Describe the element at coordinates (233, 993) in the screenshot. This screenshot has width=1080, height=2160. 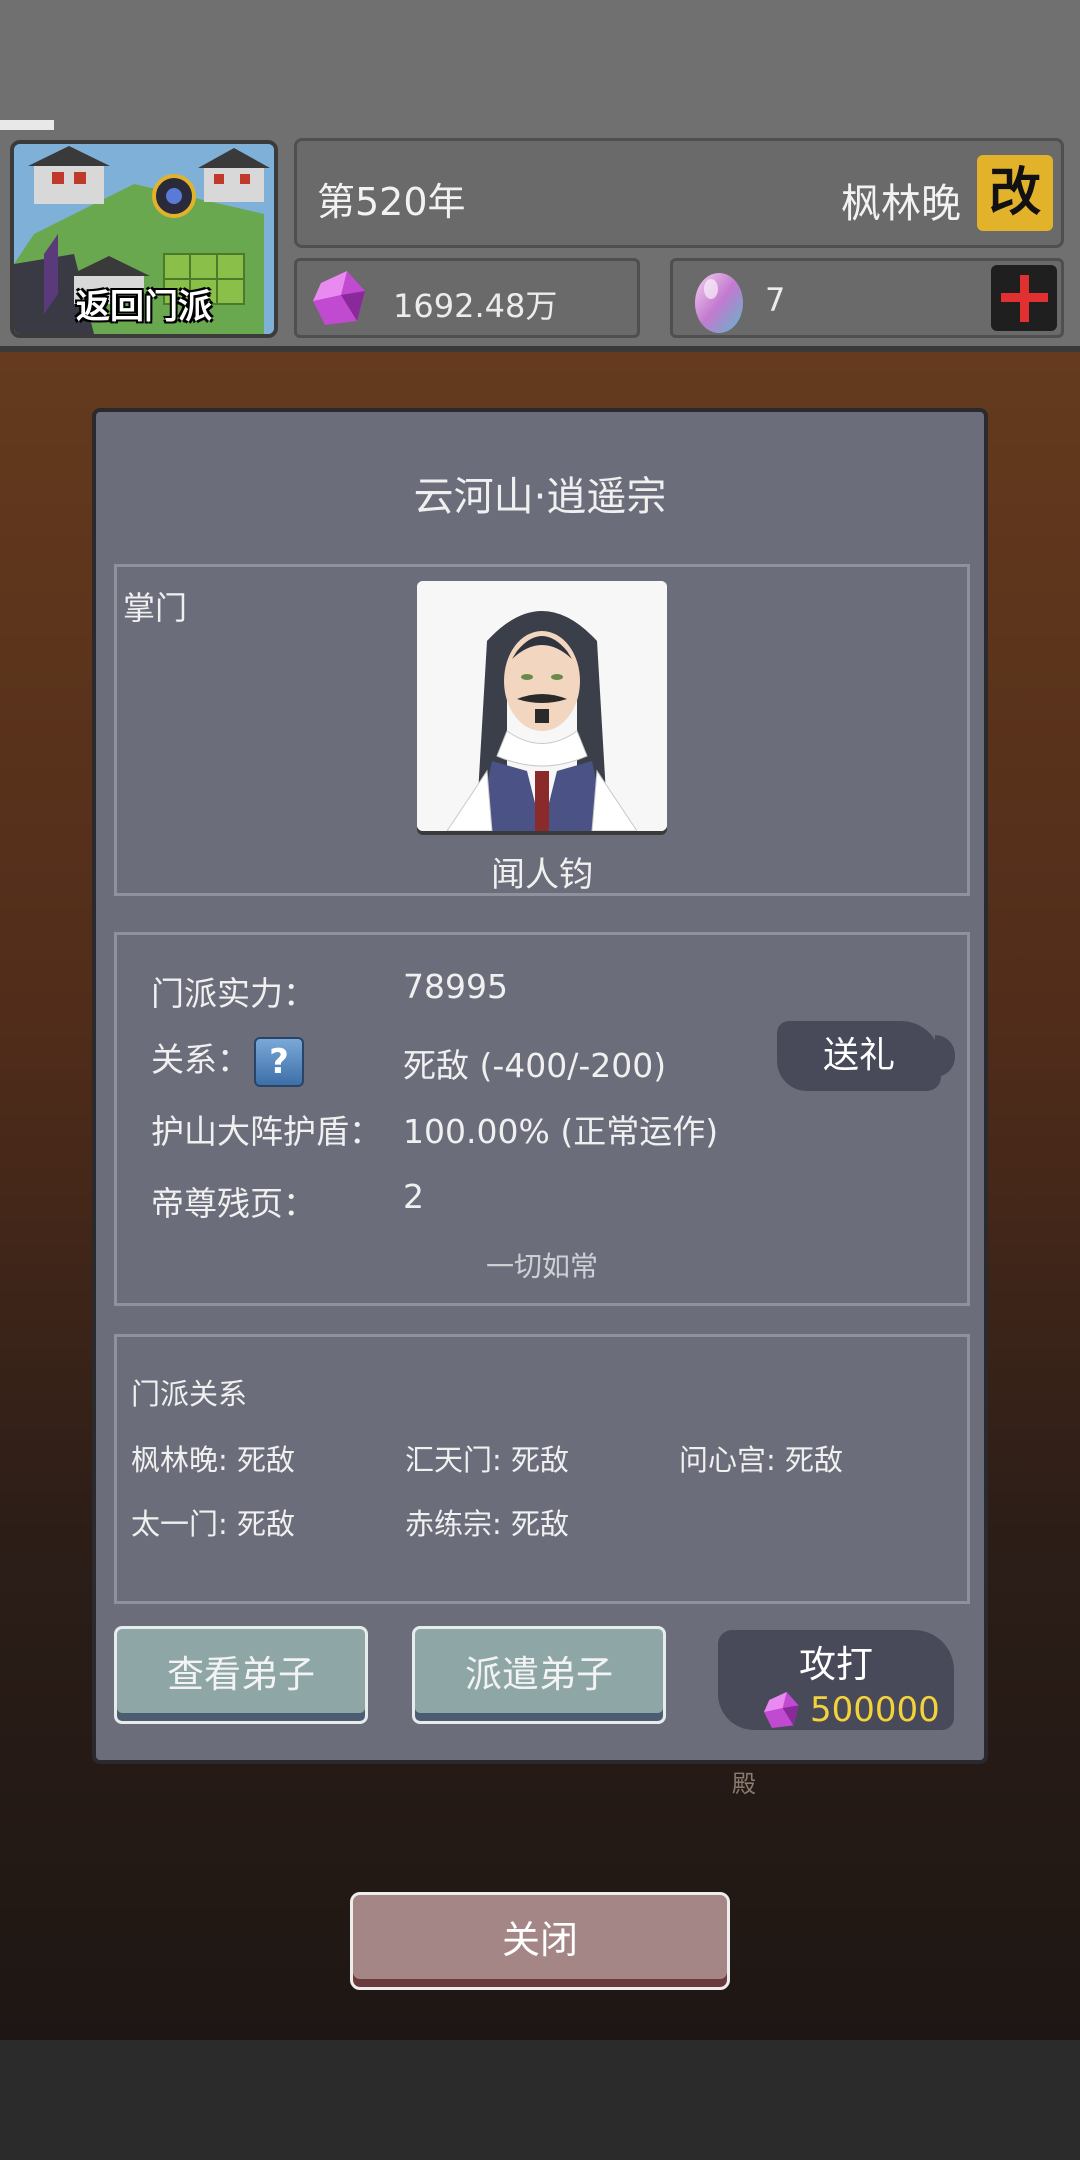
I see `power-label: 门派实力：` at that location.